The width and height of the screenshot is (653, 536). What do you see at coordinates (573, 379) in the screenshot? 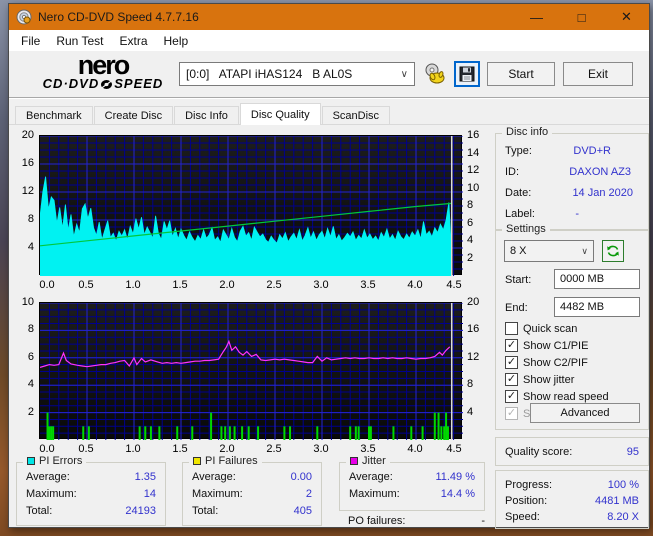
I see `checkbox-show-jitter: ✓ Show jitter` at bounding box center [573, 379].